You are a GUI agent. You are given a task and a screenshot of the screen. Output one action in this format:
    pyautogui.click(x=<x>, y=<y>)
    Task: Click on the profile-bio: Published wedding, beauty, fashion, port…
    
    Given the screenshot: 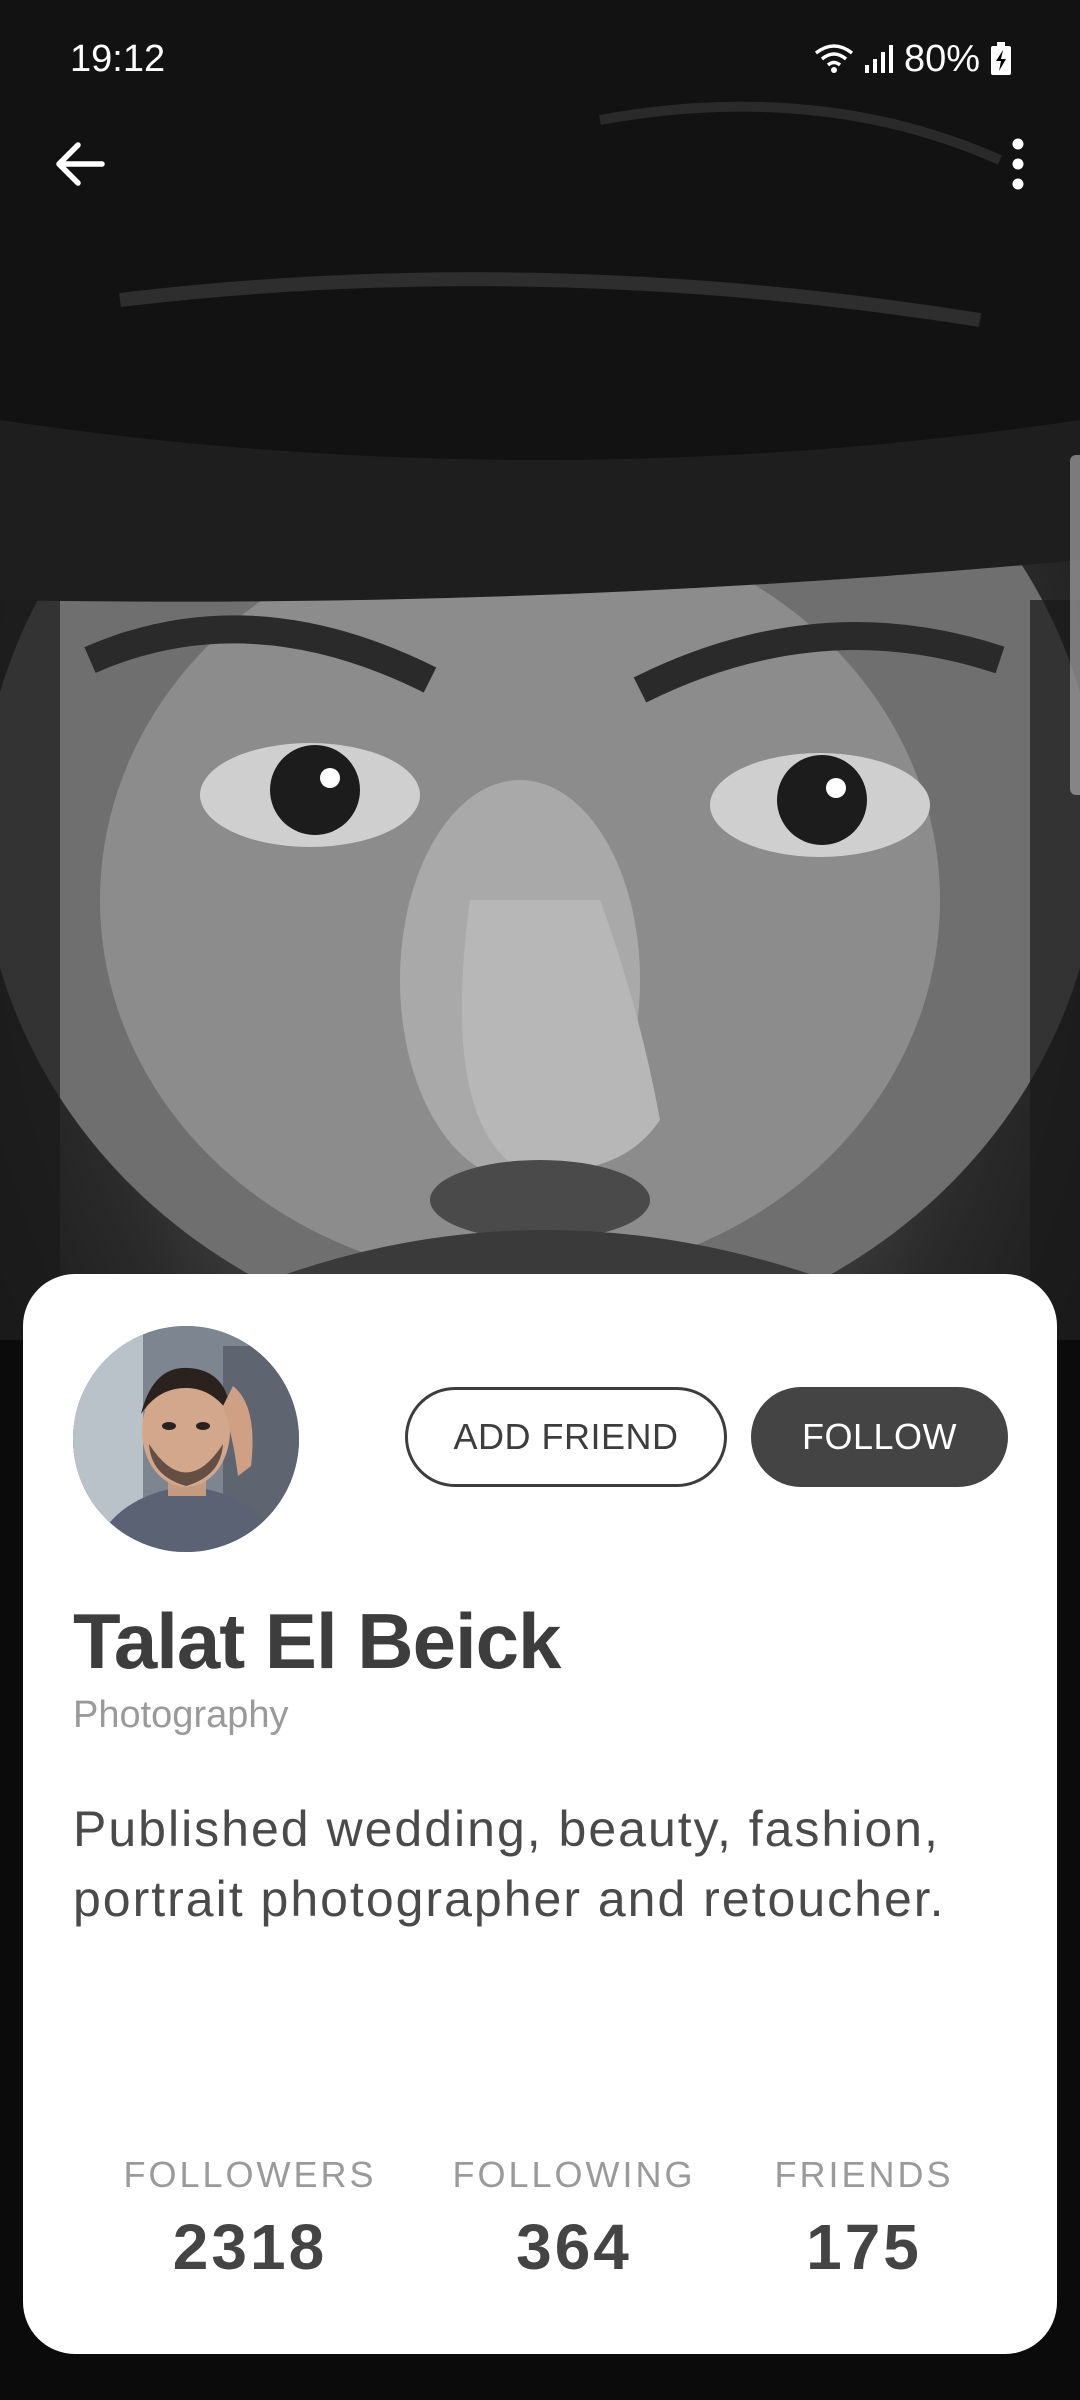 What is the action you would take?
    pyautogui.click(x=509, y=1864)
    